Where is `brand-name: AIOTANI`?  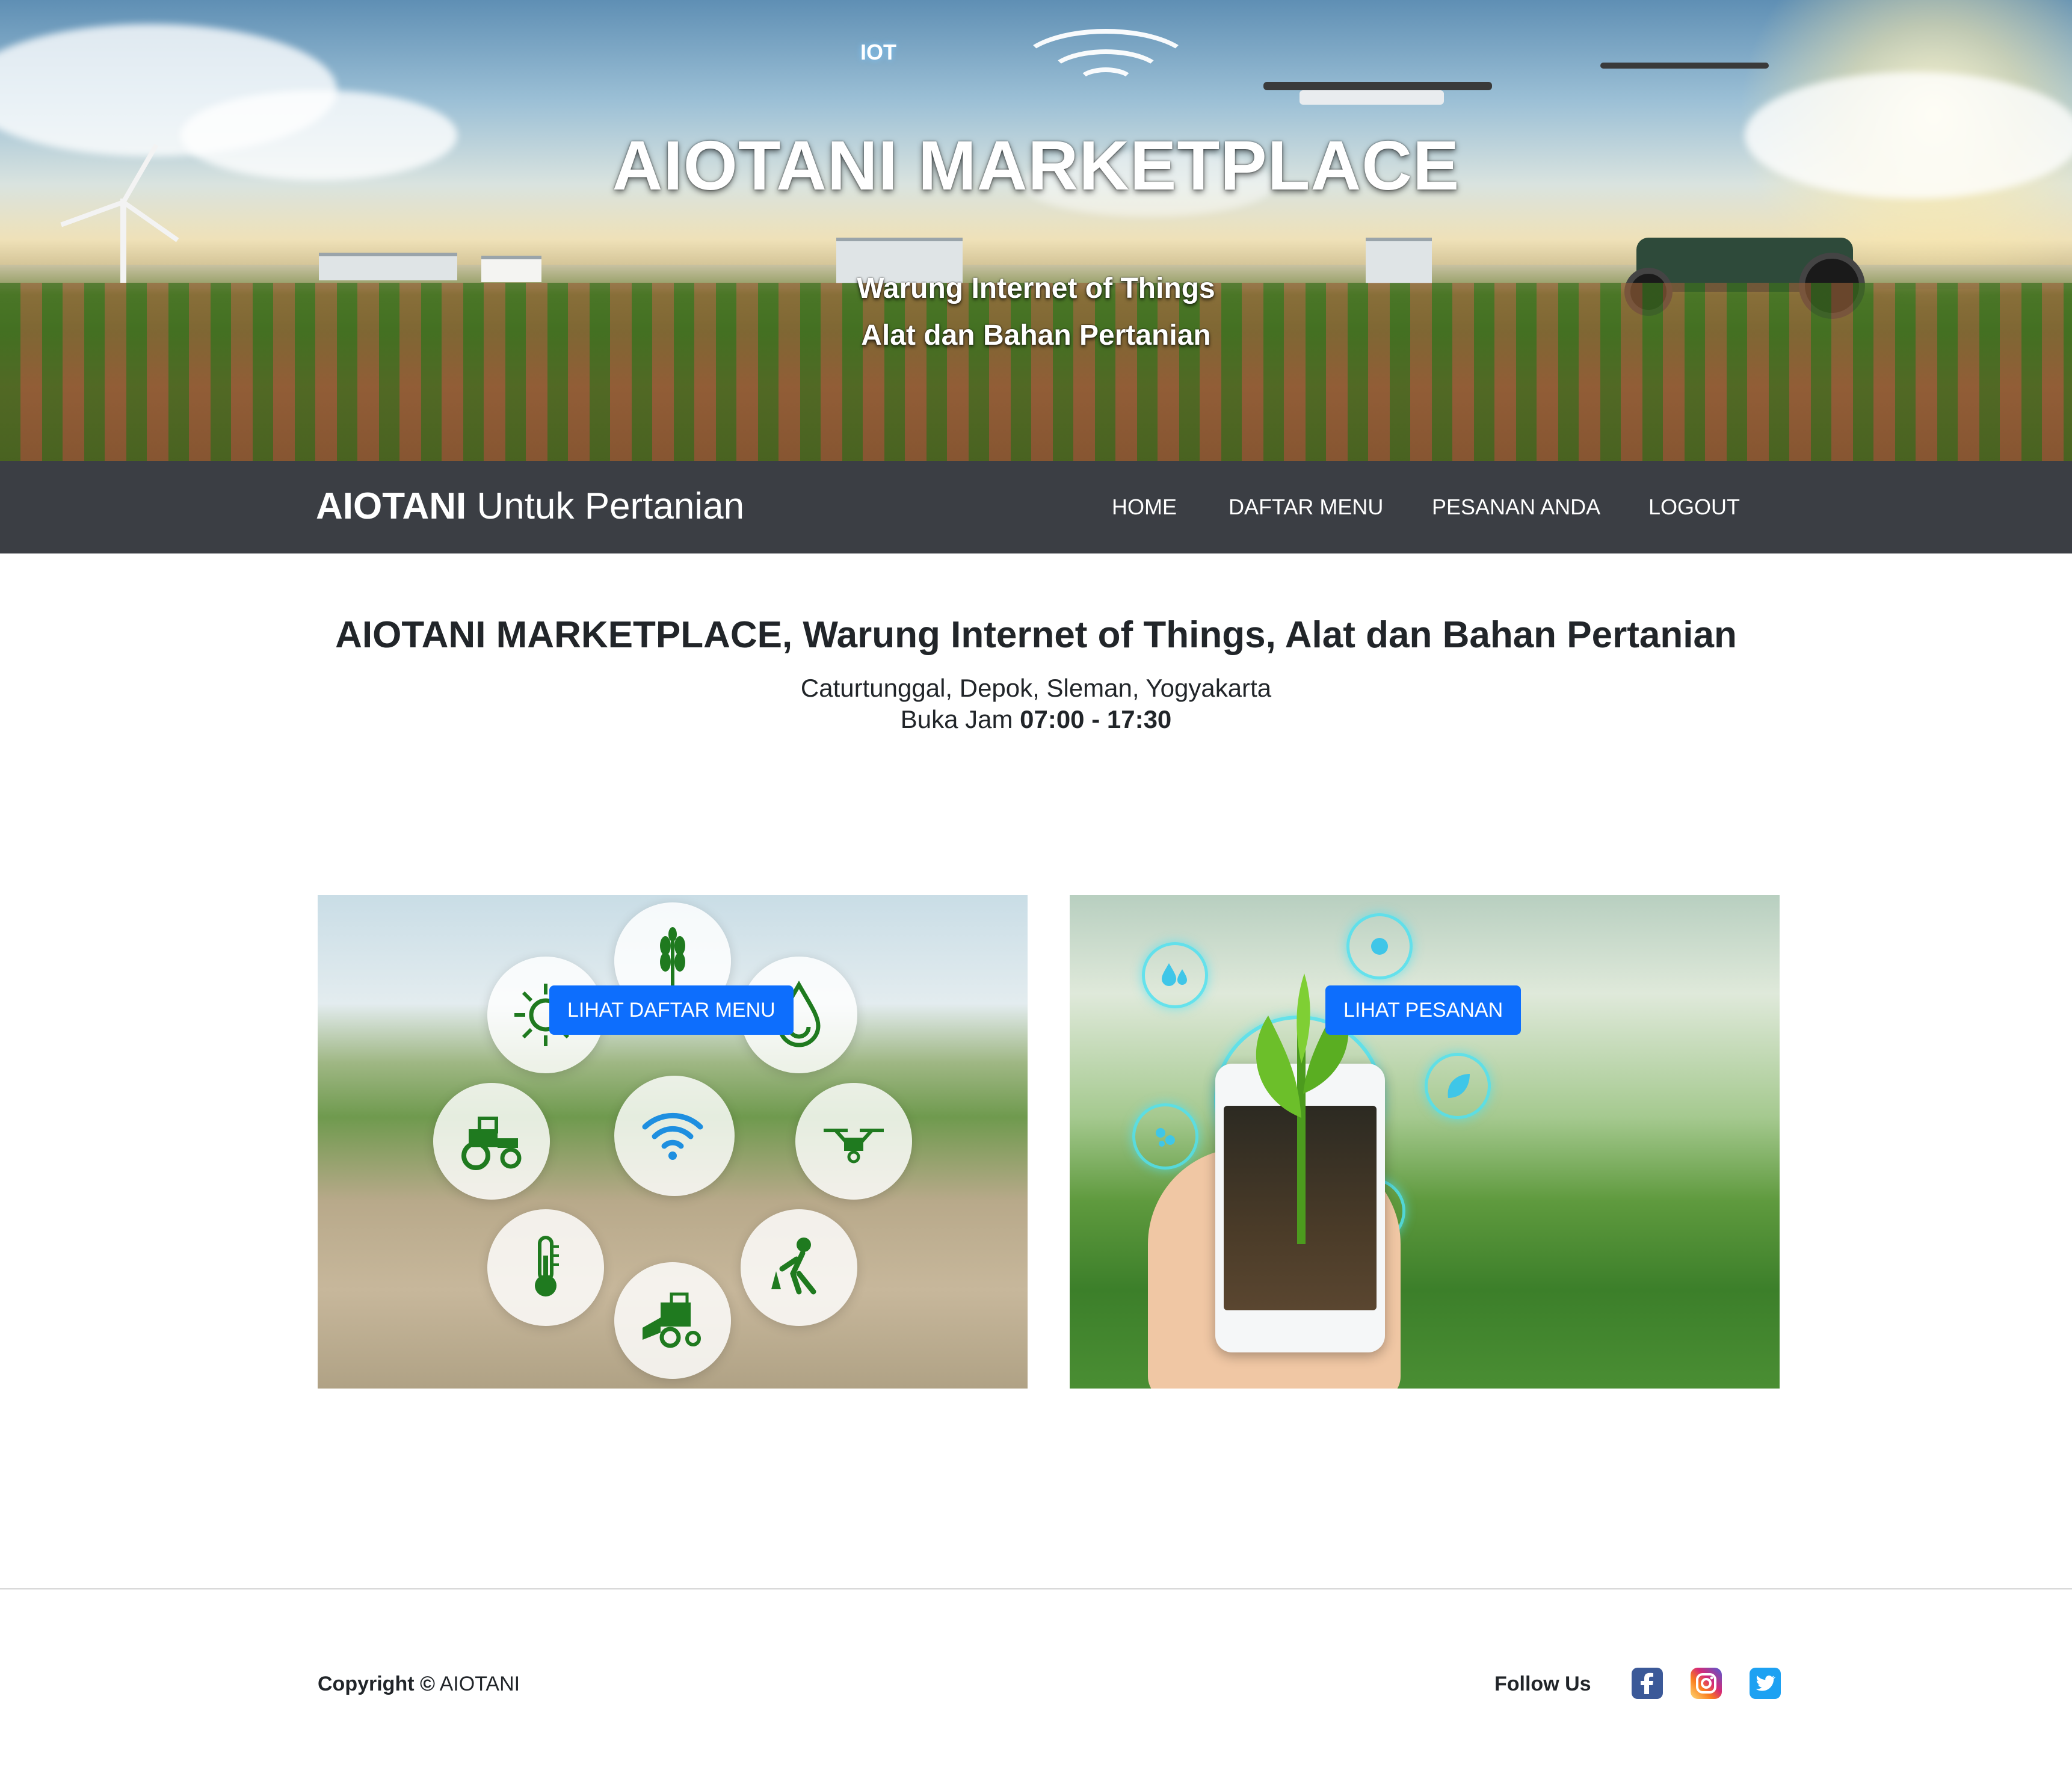 brand-name: AIOTANI is located at coordinates (391, 506).